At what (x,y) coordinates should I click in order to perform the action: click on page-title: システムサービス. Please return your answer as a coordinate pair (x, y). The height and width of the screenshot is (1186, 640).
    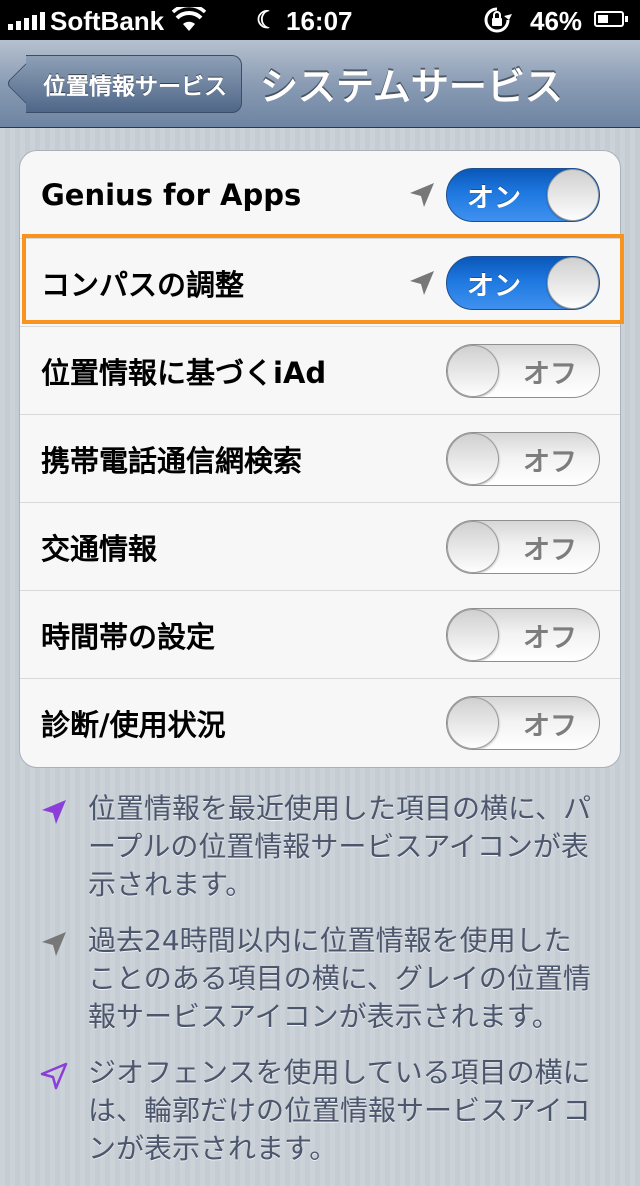
    Looking at the image, I should click on (411, 87).